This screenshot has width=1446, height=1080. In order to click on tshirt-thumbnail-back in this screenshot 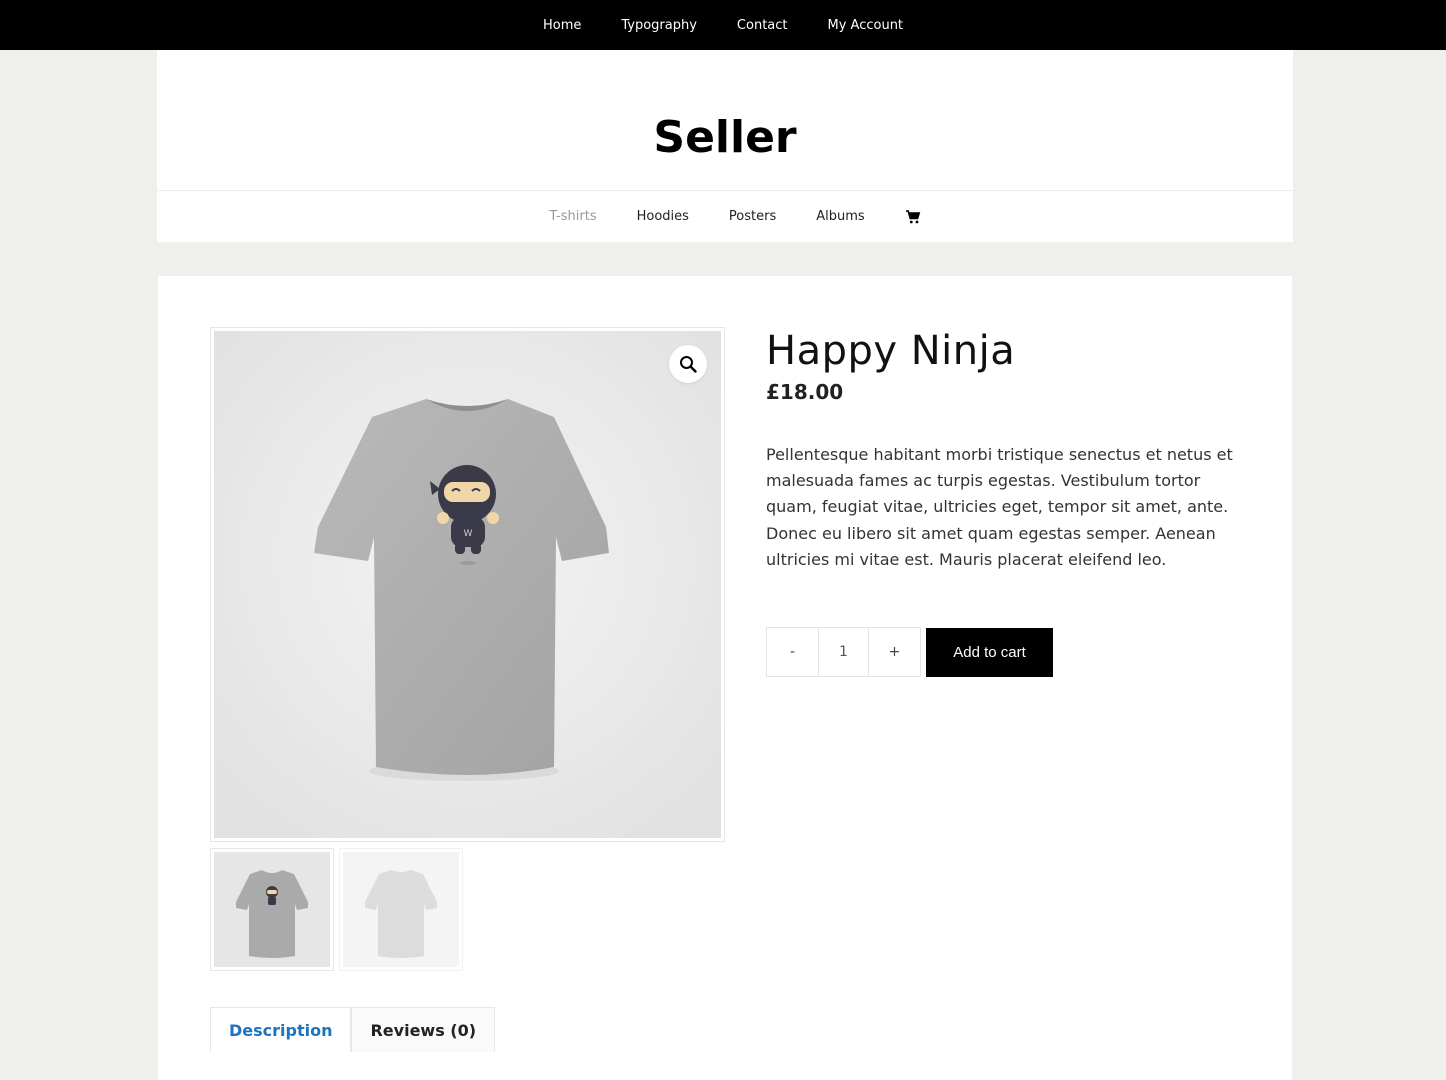, I will do `click(401, 909)`.